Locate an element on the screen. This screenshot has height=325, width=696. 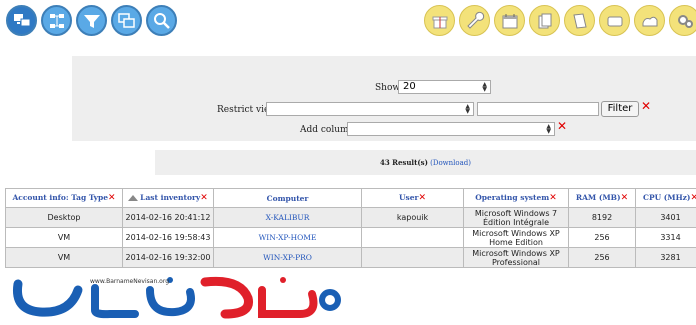
tools-toolbar is located at coordinates (560, 20).